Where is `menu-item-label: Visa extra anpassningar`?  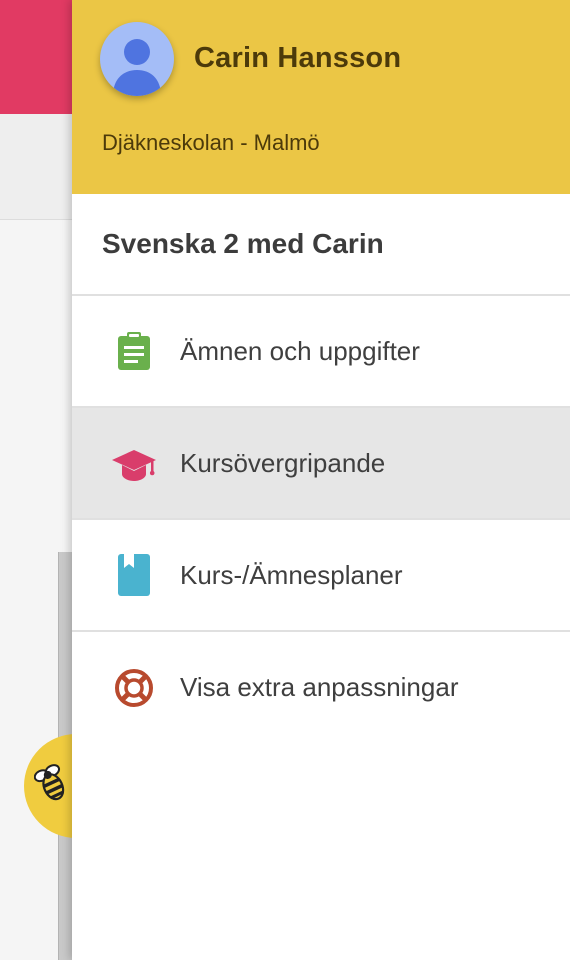 menu-item-label: Visa extra anpassningar is located at coordinates (319, 687).